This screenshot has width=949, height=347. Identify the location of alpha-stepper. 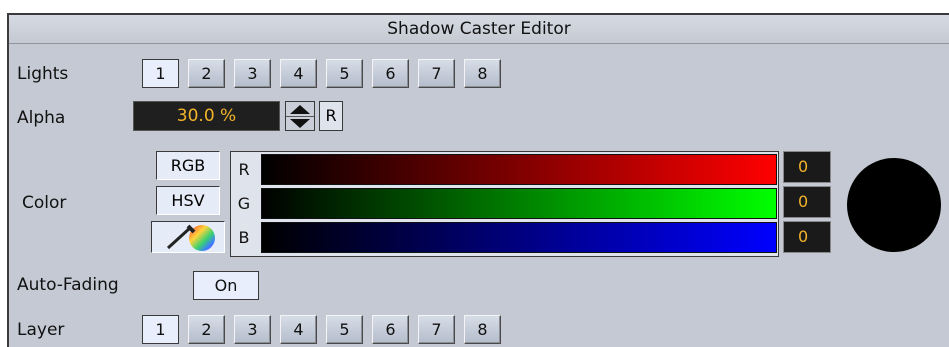
(300, 116).